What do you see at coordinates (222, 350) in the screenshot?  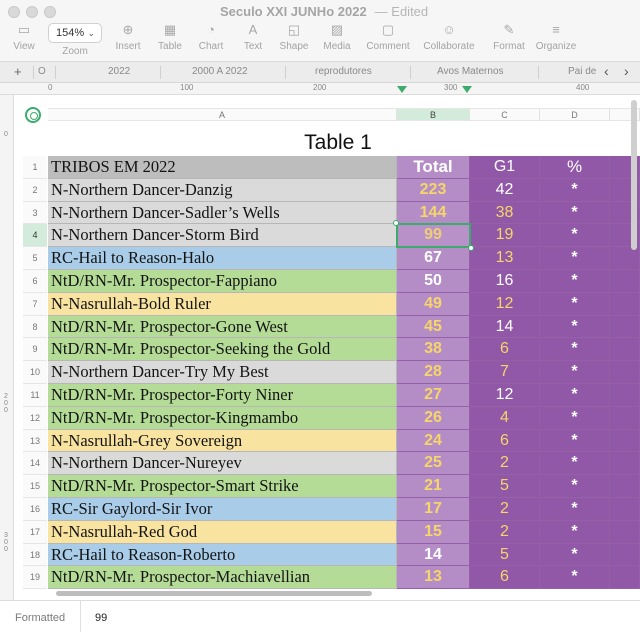 I see `table-cell-name: NtD/RN-Mr. Prospector-Seeking the Gold` at bounding box center [222, 350].